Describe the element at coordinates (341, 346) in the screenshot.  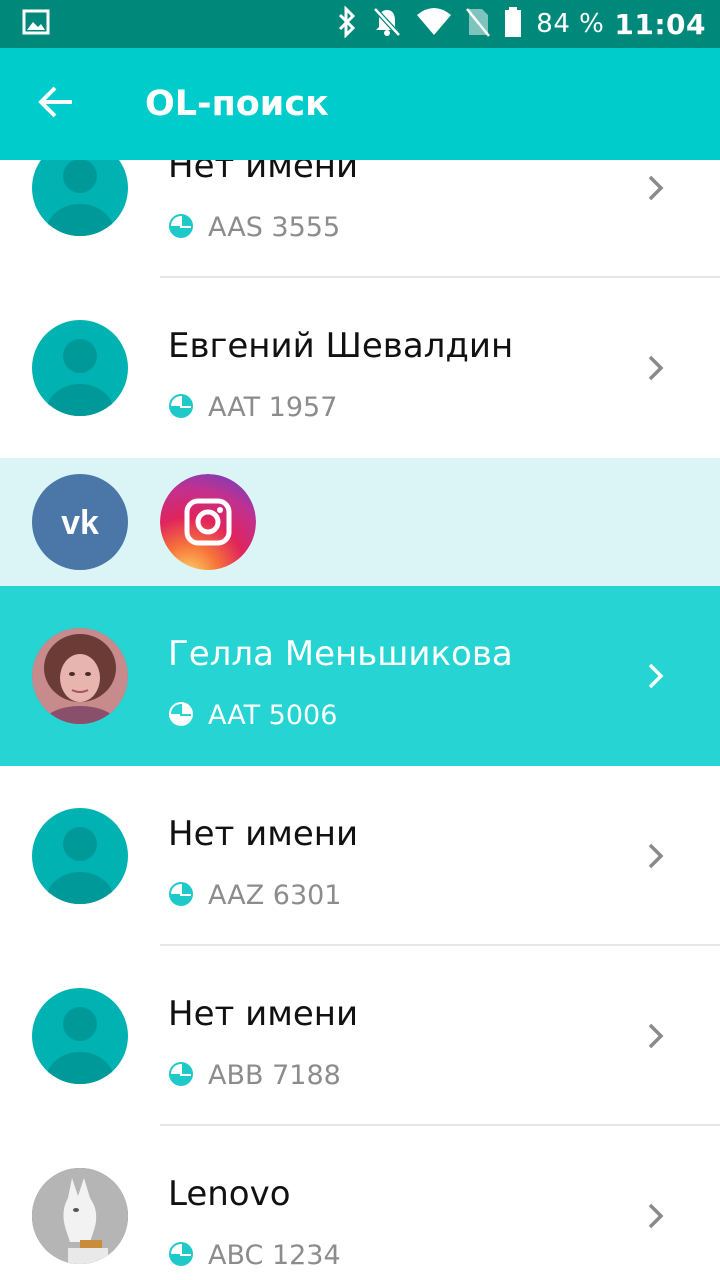
I see `list-item-name: Евгений Шевалдин` at that location.